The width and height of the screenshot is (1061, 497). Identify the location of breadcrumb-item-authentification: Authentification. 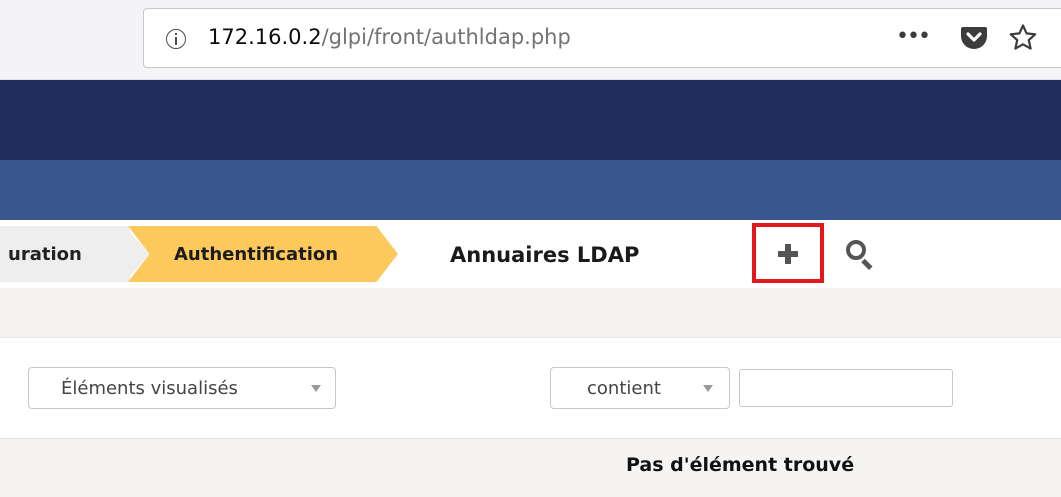
(263, 254).